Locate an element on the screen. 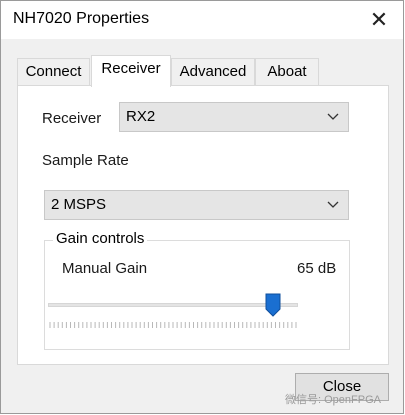 This screenshot has height=415, width=405. manual-gain-label: Manual Gain is located at coordinates (105, 268).